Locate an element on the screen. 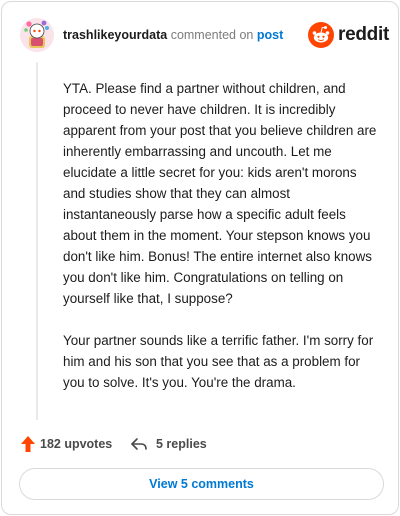 This screenshot has width=400, height=516. reddit-logo: reddit is located at coordinates (348, 35).